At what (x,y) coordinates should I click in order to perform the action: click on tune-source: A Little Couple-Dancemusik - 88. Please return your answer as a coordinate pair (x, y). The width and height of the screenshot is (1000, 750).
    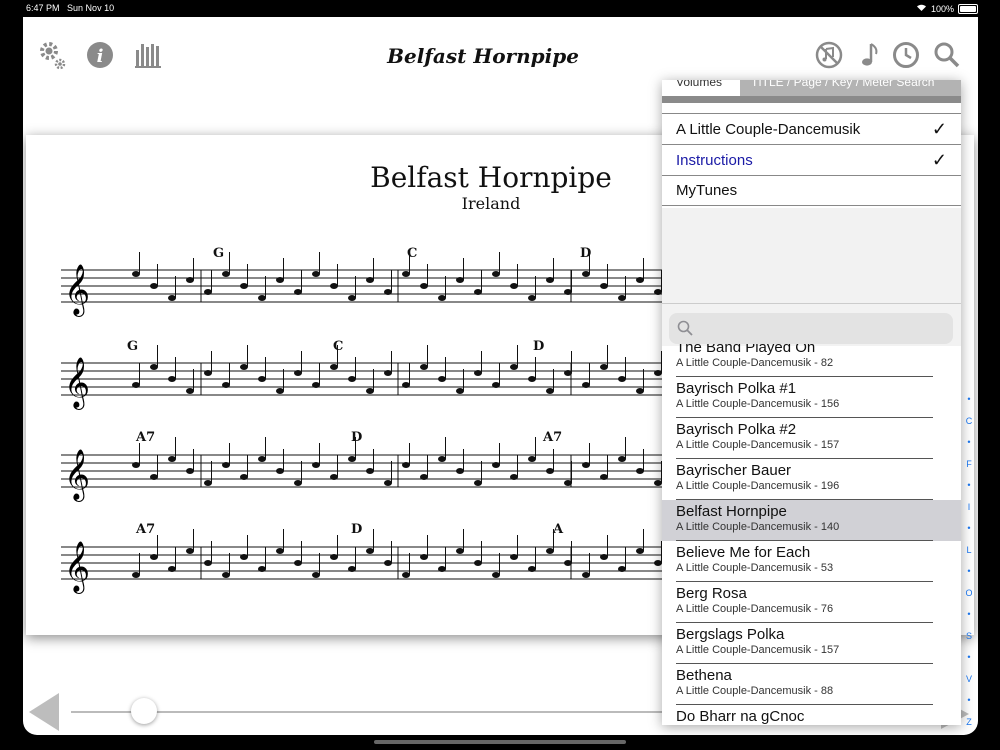
    Looking at the image, I should click on (755, 691).